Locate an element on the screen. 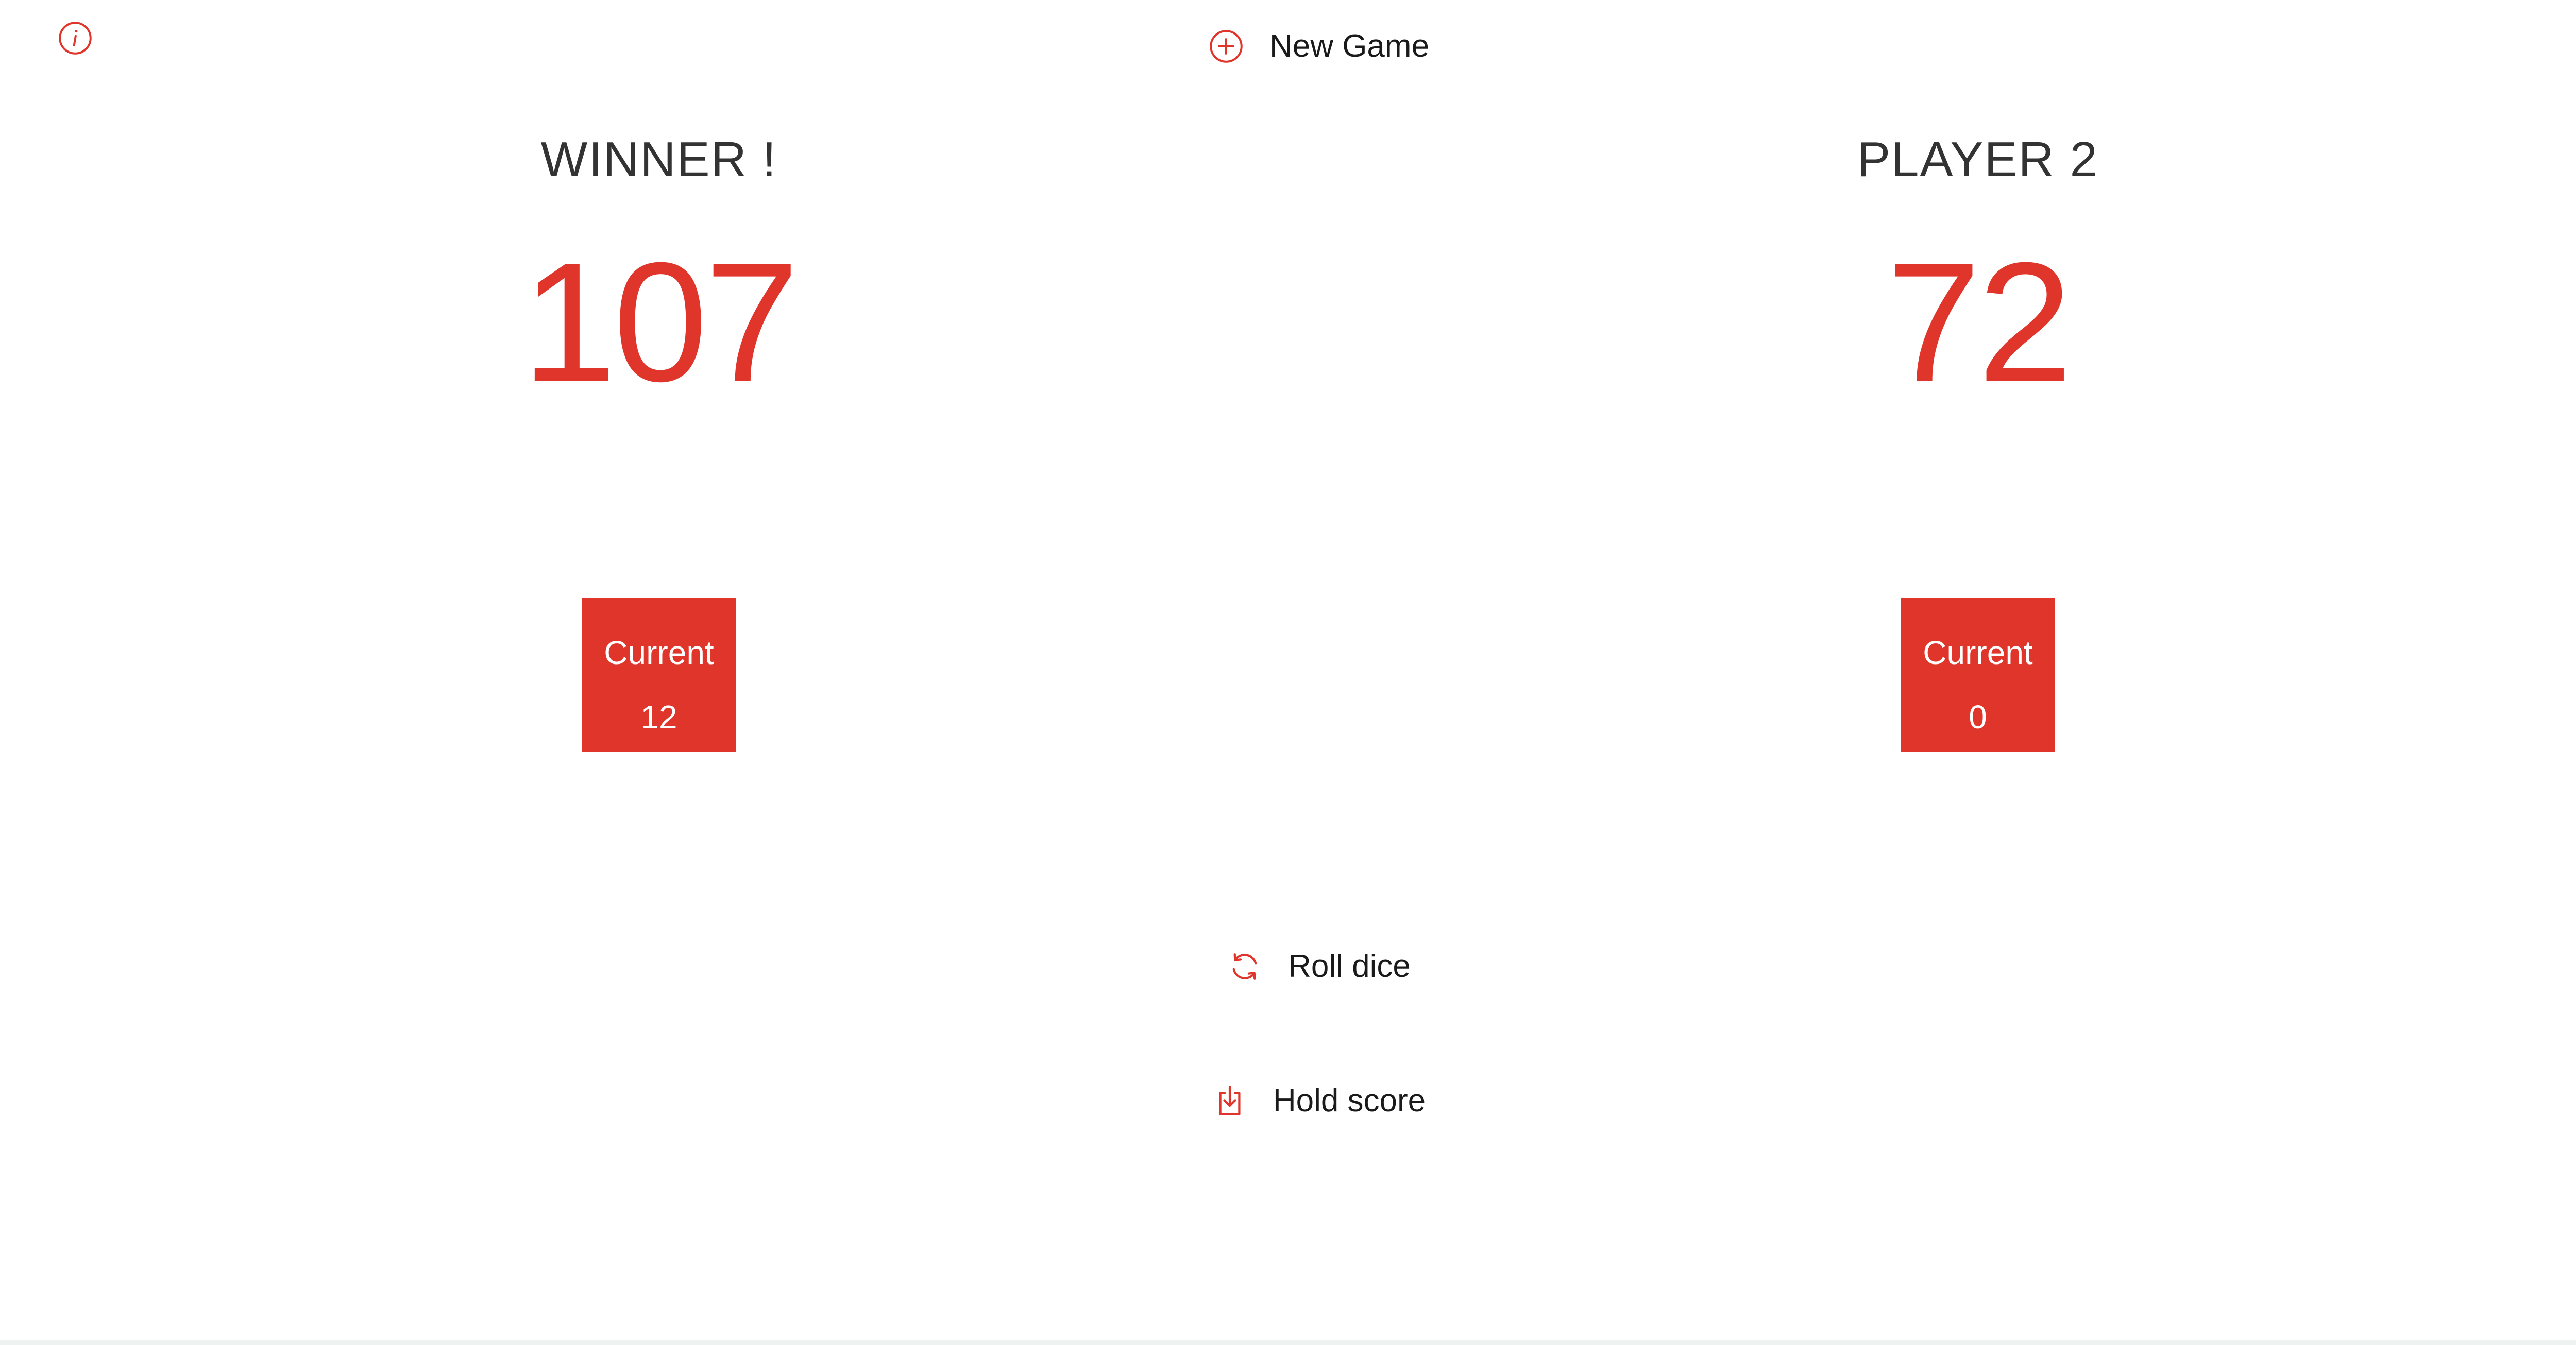 The width and height of the screenshot is (2576, 1345). refresh-icon is located at coordinates (1244, 967).